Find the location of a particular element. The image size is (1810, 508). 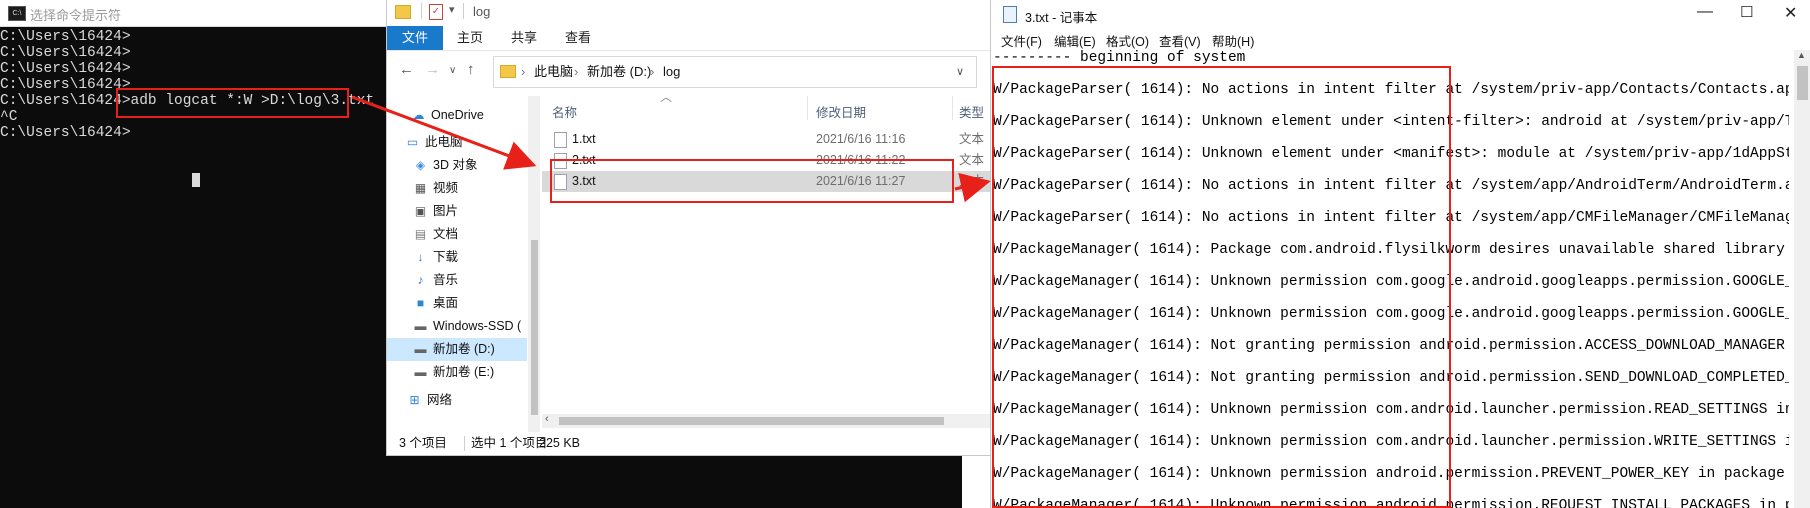

annotation-arrows is located at coordinates (671, 149).